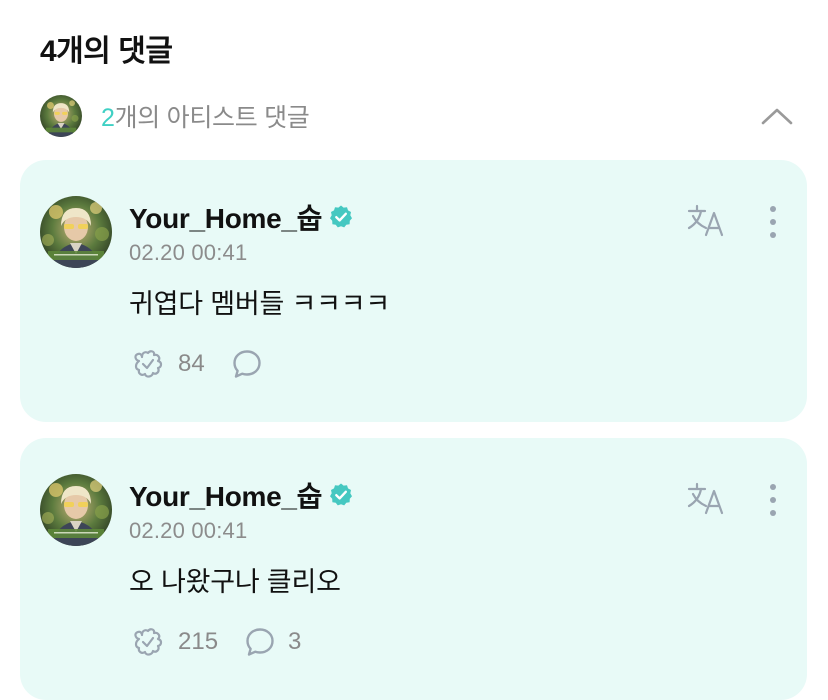 The width and height of the screenshot is (828, 700). What do you see at coordinates (260, 304) in the screenshot?
I see `comment-text: 귀엽다 멤버들 ㅋㅋㅋㅋ` at bounding box center [260, 304].